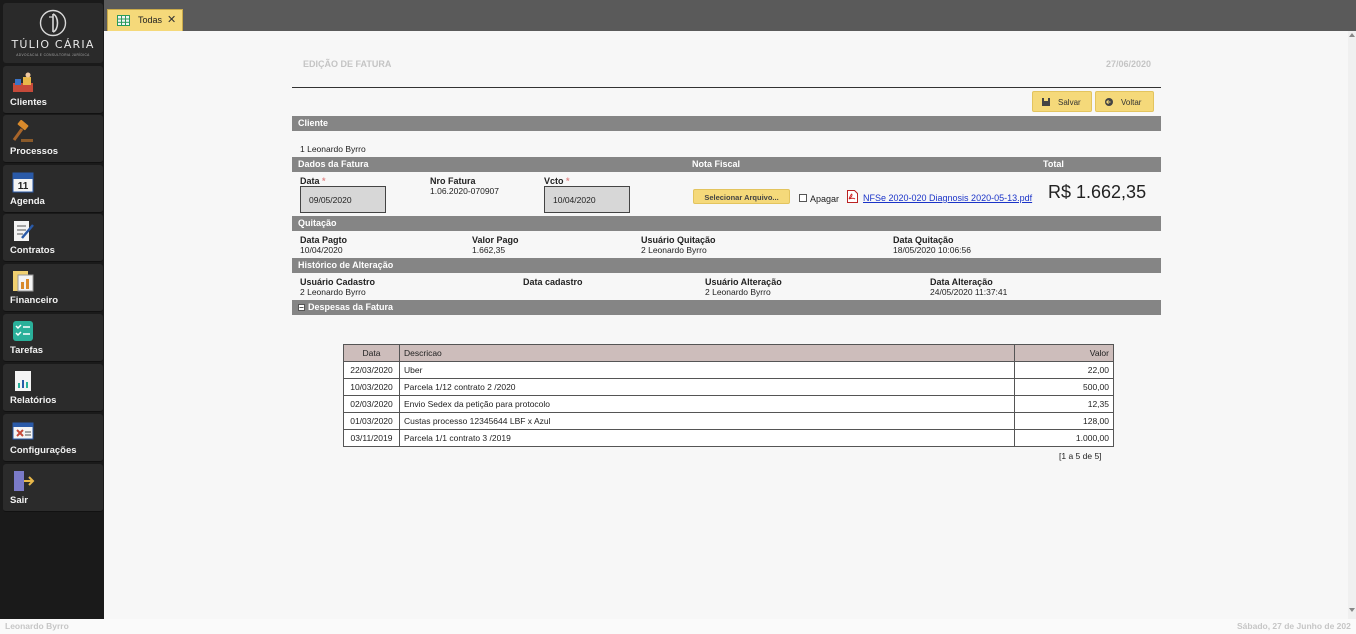 The image size is (1356, 634). I want to click on divider, so click(726, 87).